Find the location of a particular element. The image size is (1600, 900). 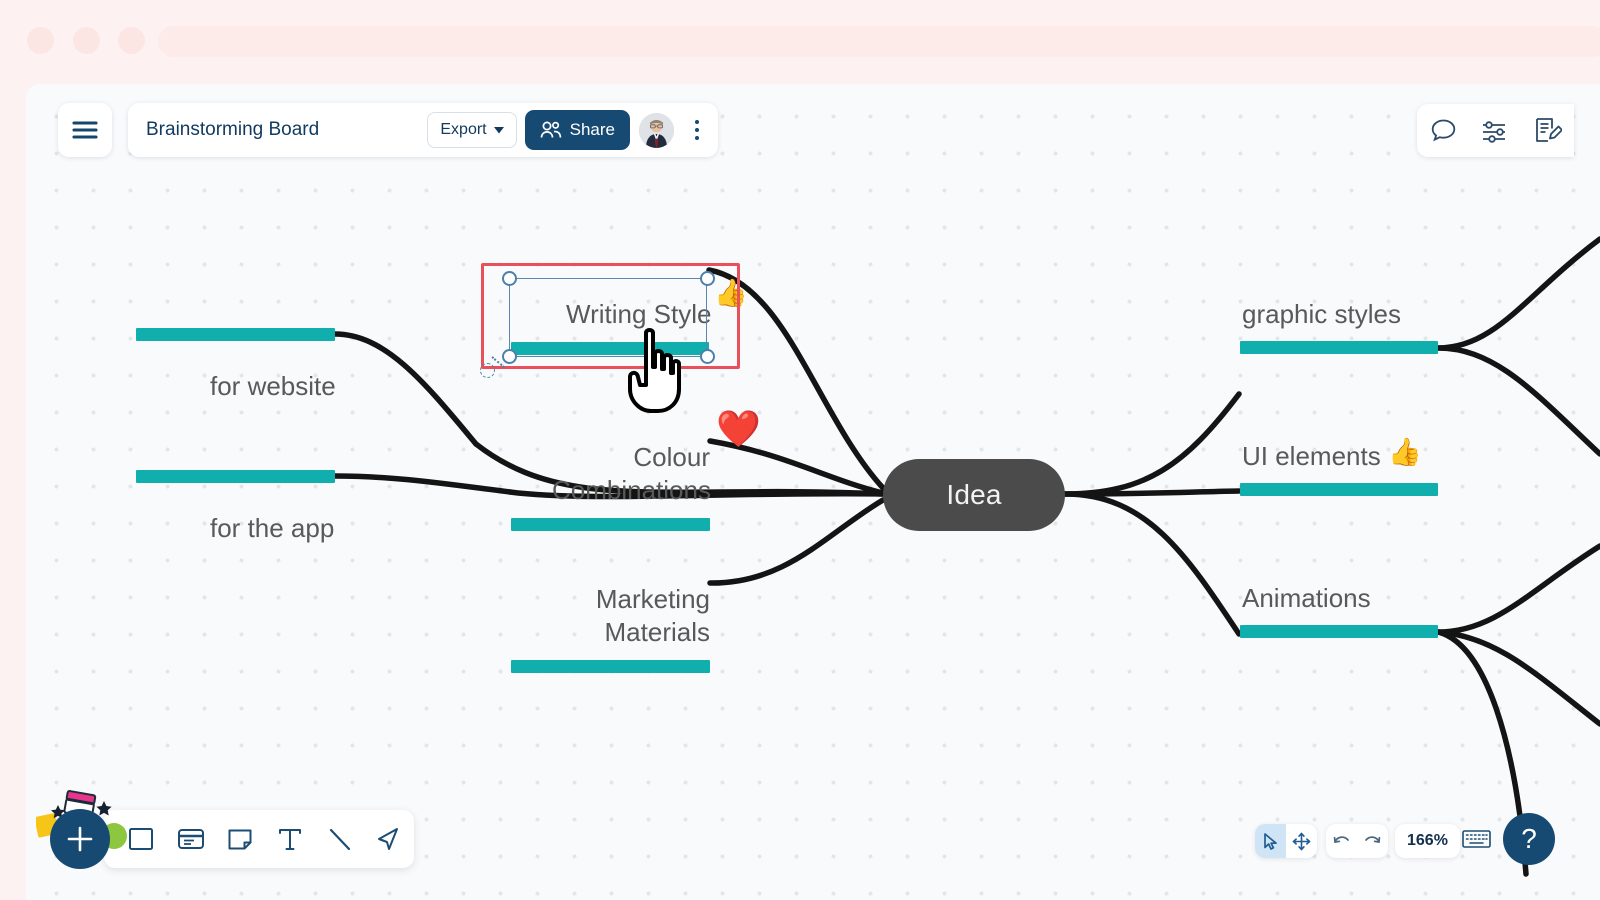

redo-button is located at coordinates (1372, 841).